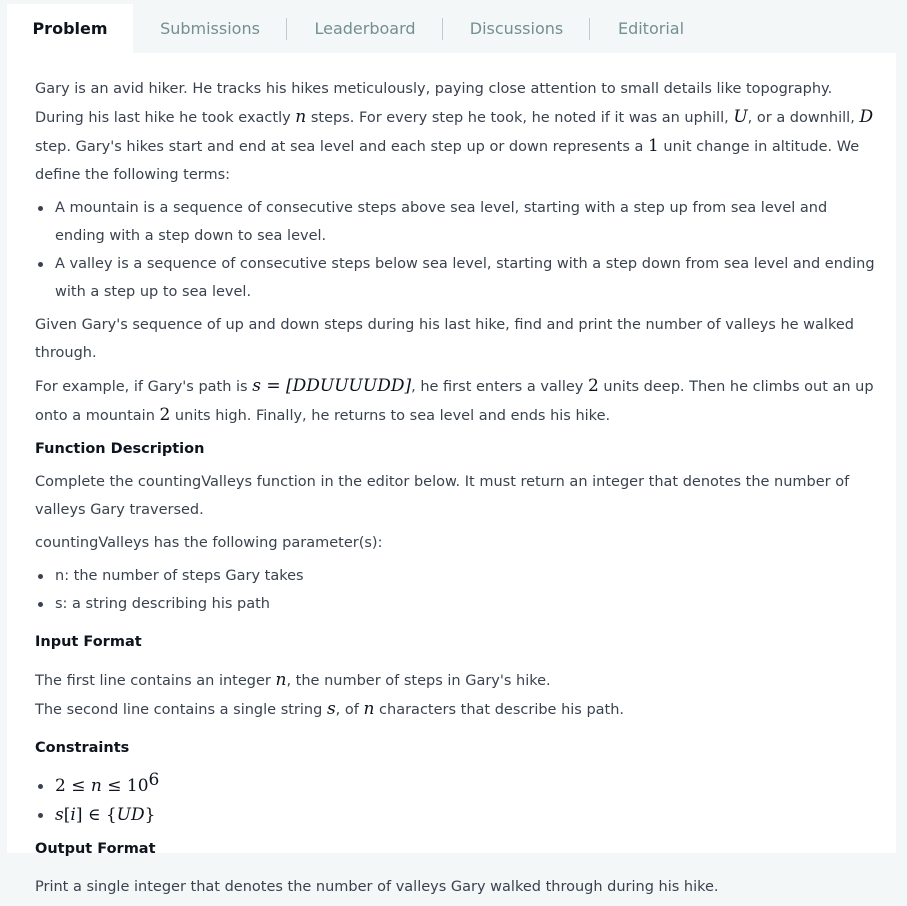  What do you see at coordinates (349, 386) in the screenshot?
I see `math-path: [DDUUUUDD]` at bounding box center [349, 386].